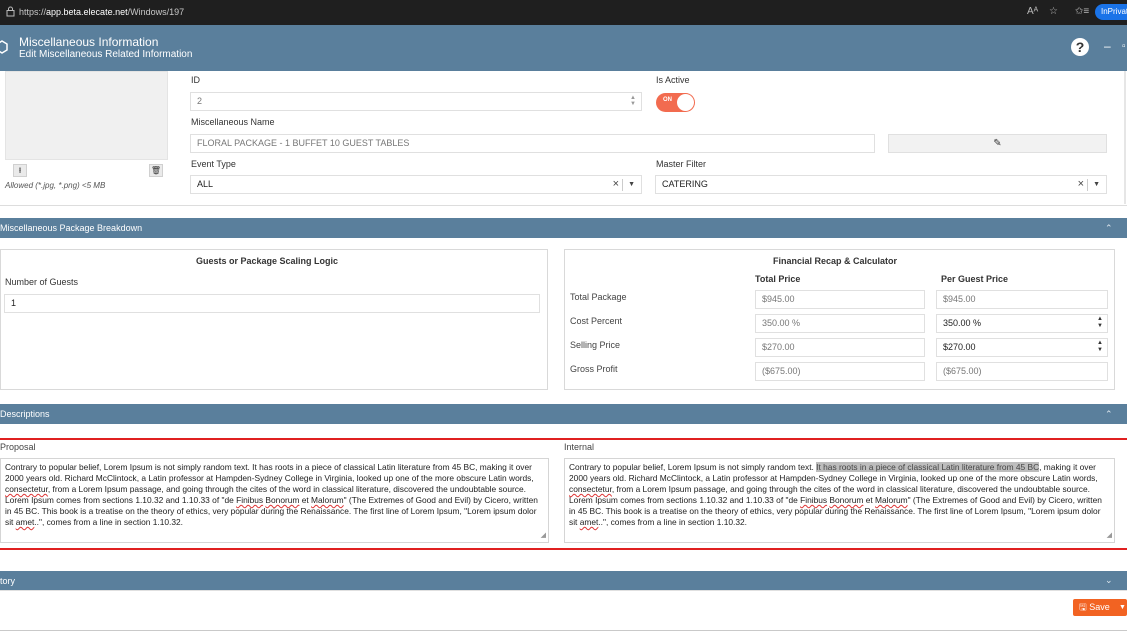 The image size is (1127, 635). I want to click on caret-down-icon: ▼, so click(1122, 607).